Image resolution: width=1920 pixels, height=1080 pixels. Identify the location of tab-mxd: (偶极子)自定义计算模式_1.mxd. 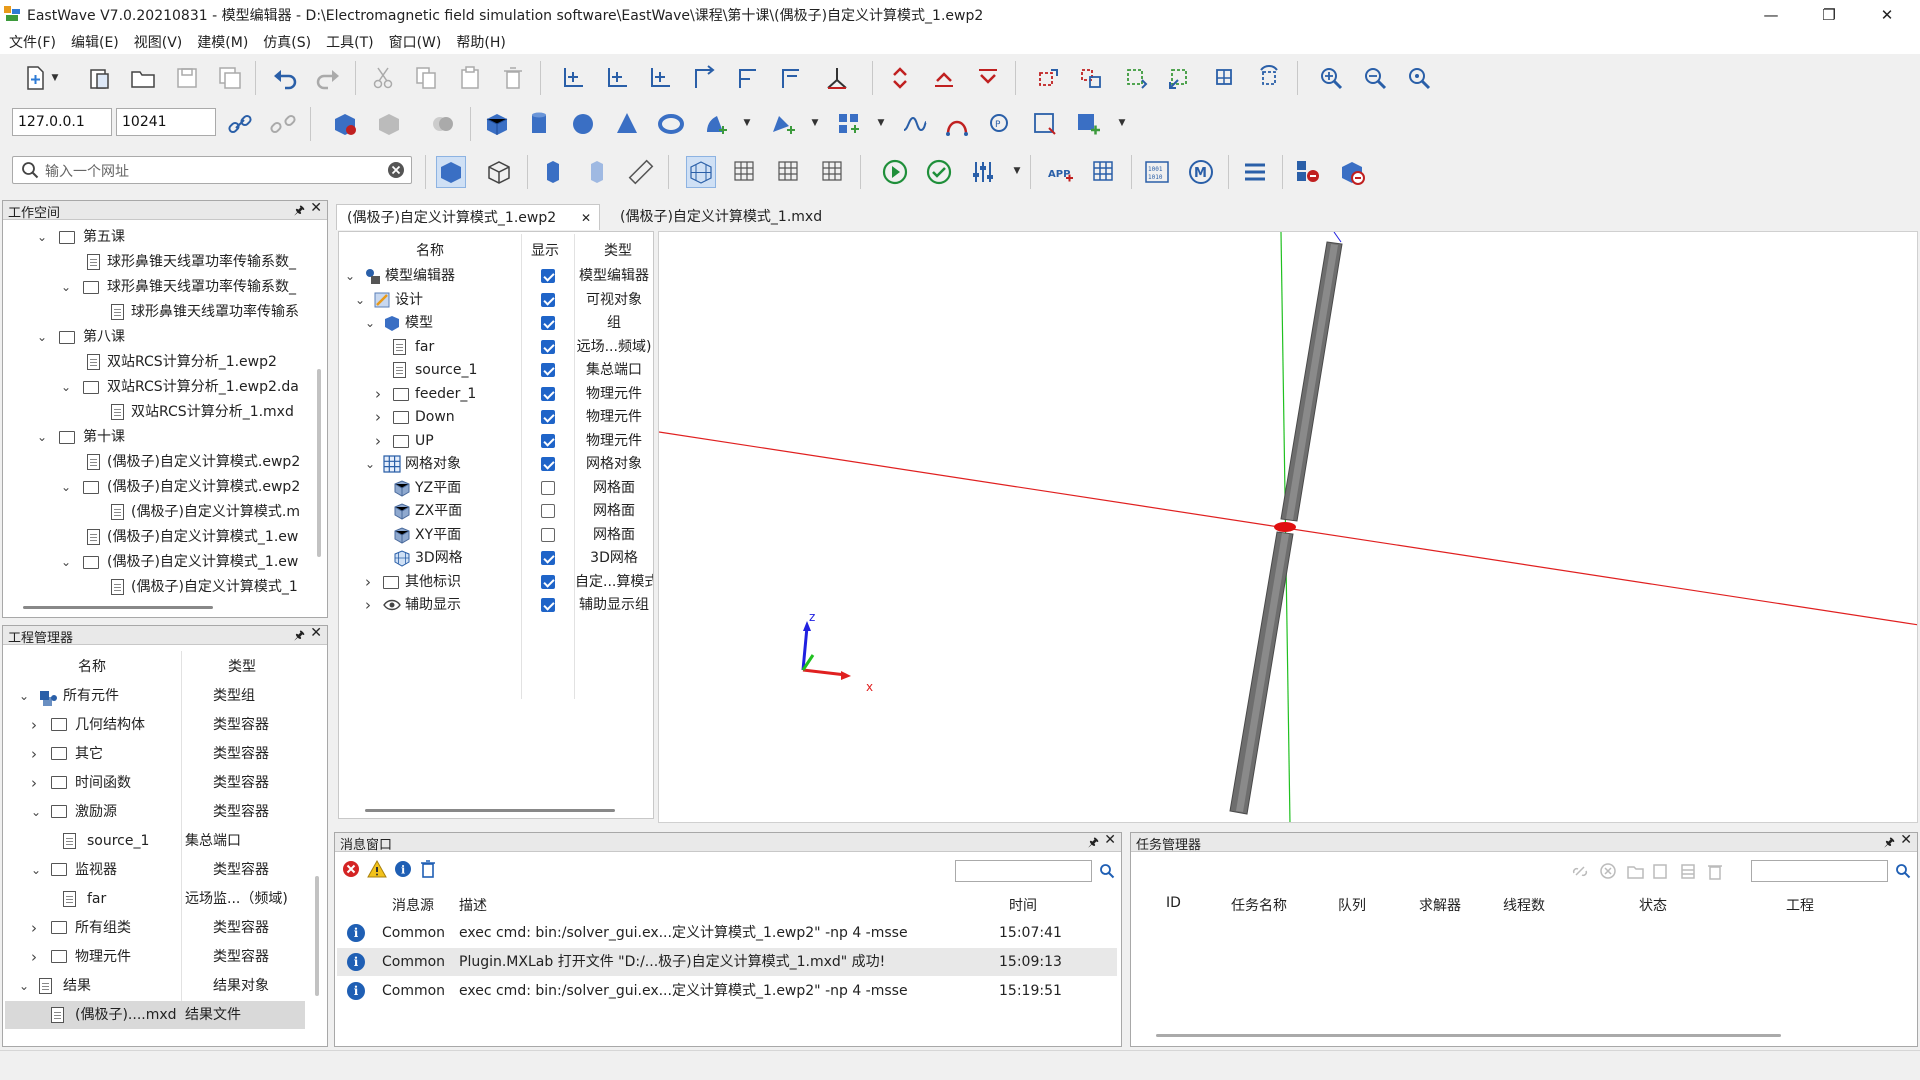
(721, 217).